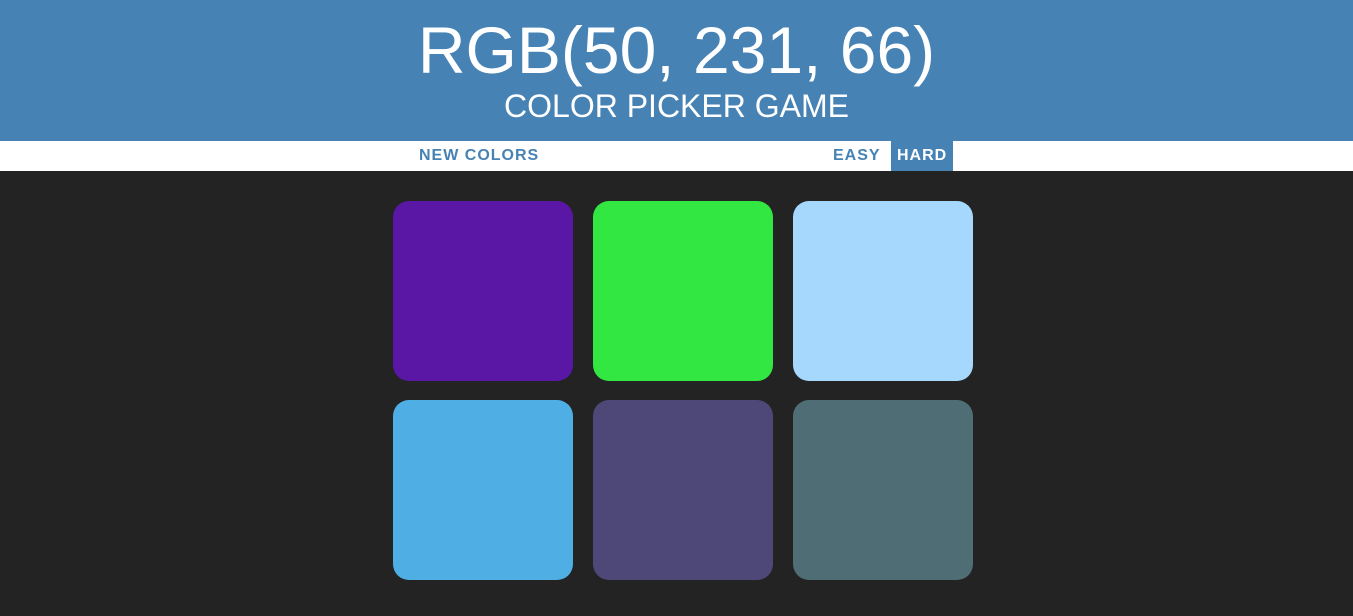 The width and height of the screenshot is (1353, 616). Describe the element at coordinates (676, 106) in the screenshot. I see `game-subtitle: COLOR PICKER GAME` at that location.